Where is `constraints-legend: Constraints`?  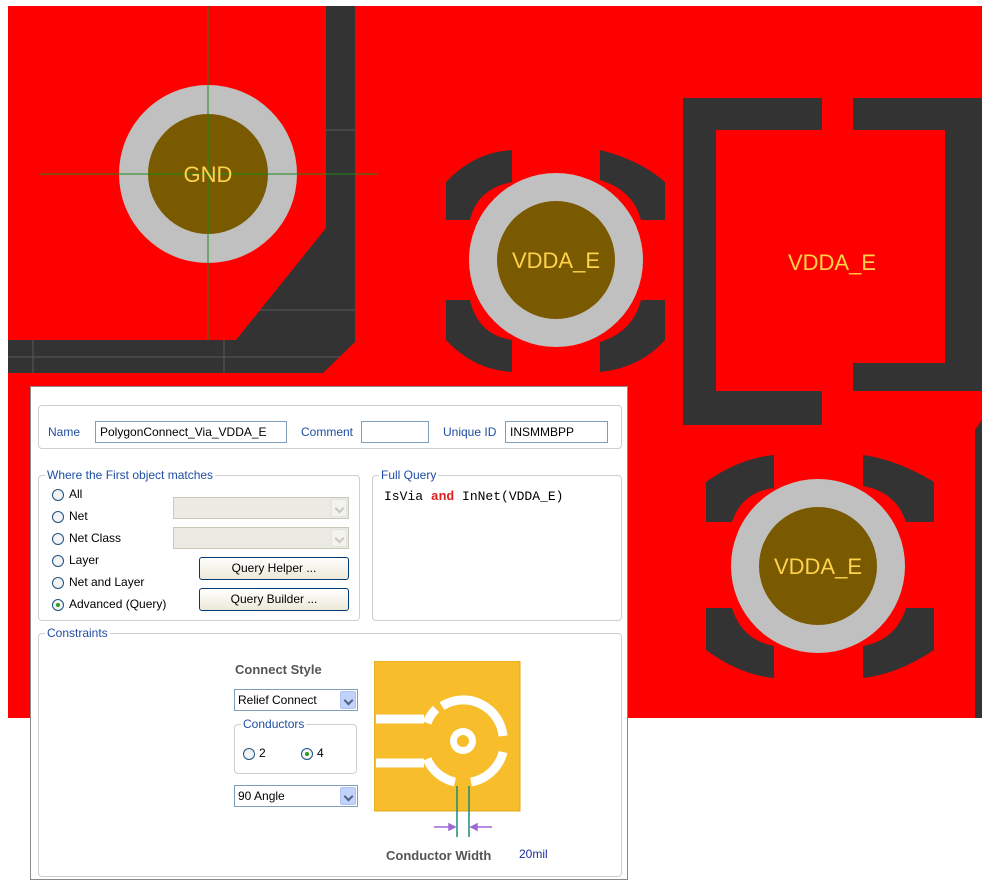
constraints-legend: Constraints is located at coordinates (77, 633).